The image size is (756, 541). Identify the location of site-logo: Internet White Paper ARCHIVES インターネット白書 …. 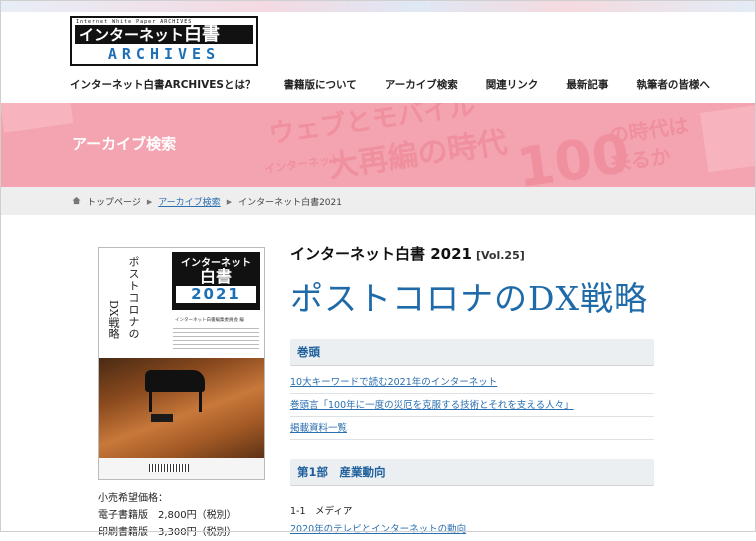
(164, 41).